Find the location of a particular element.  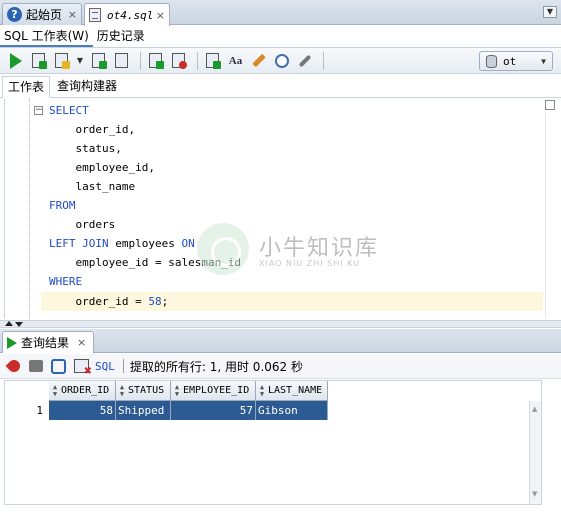

code-line: WHERE is located at coordinates (66, 281).